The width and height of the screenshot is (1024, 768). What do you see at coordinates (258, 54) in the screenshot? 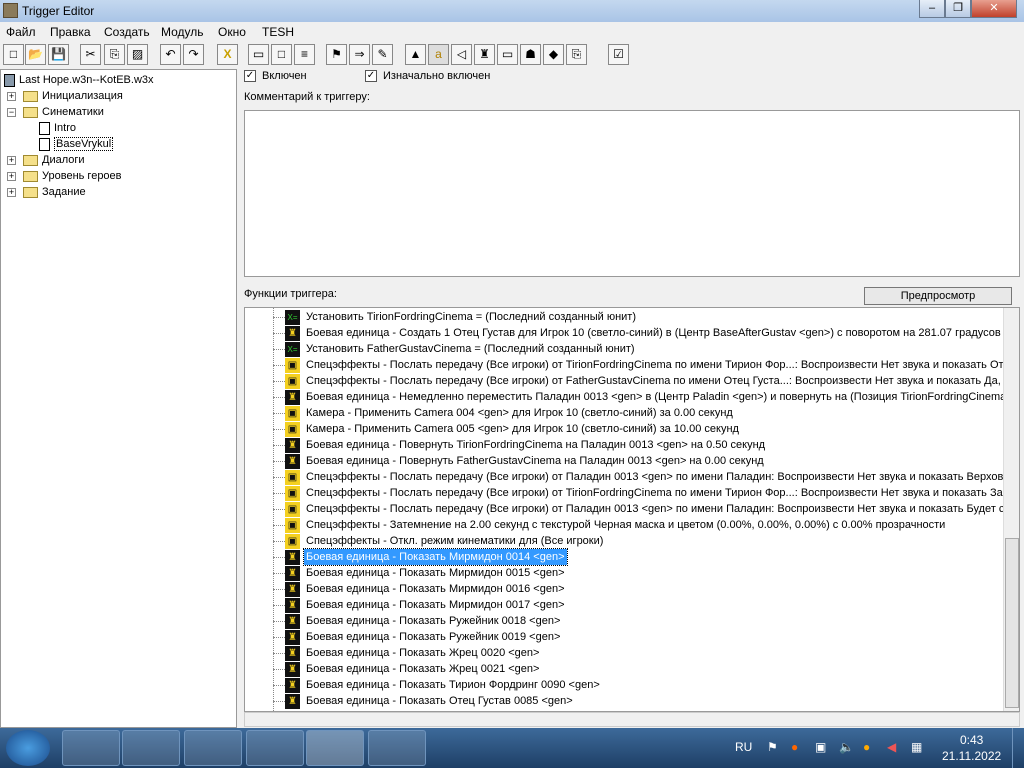
I see `new-category-icon: ▭` at bounding box center [258, 54].